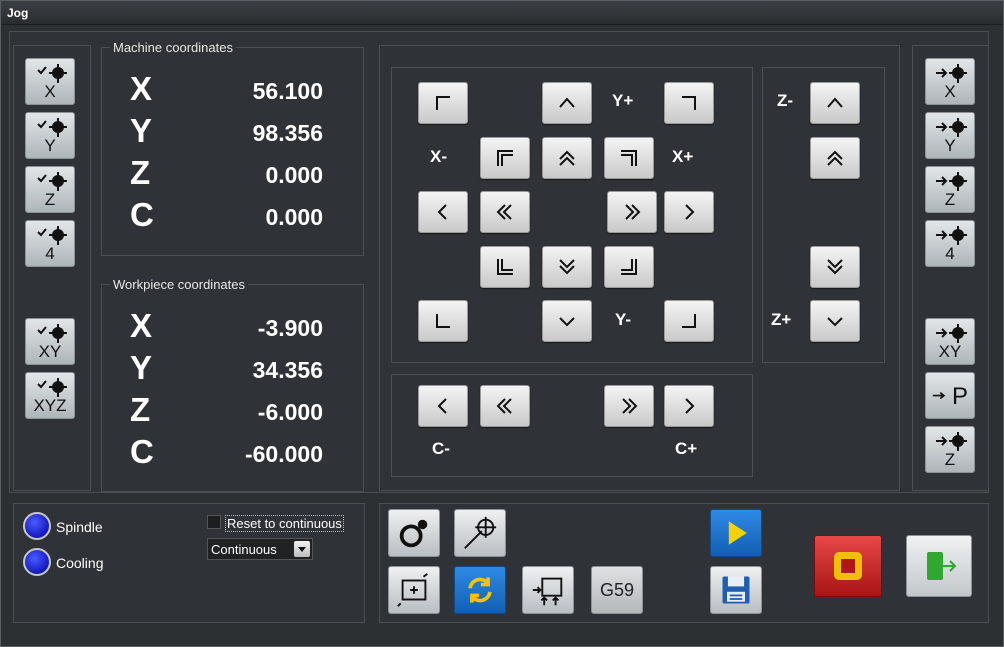 The width and height of the screenshot is (1004, 647). I want to click on jog-fast-c-minus-button, so click(505, 406).